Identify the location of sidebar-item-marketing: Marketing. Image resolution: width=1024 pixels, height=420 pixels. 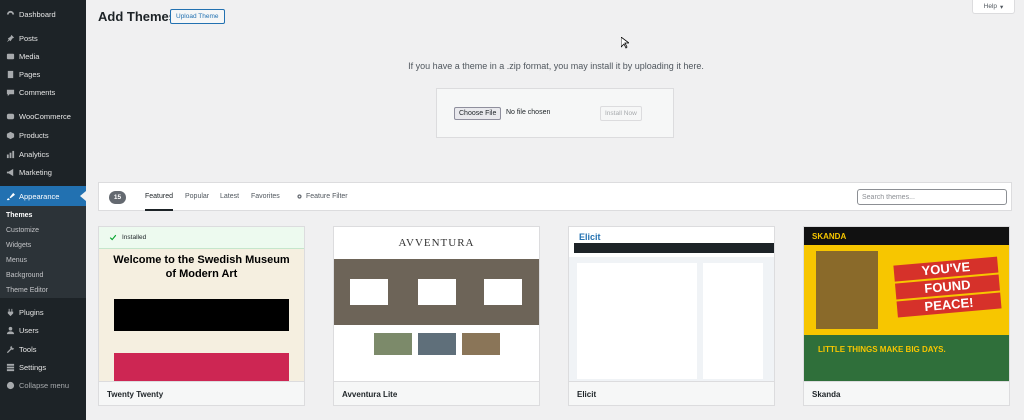
(43, 172).